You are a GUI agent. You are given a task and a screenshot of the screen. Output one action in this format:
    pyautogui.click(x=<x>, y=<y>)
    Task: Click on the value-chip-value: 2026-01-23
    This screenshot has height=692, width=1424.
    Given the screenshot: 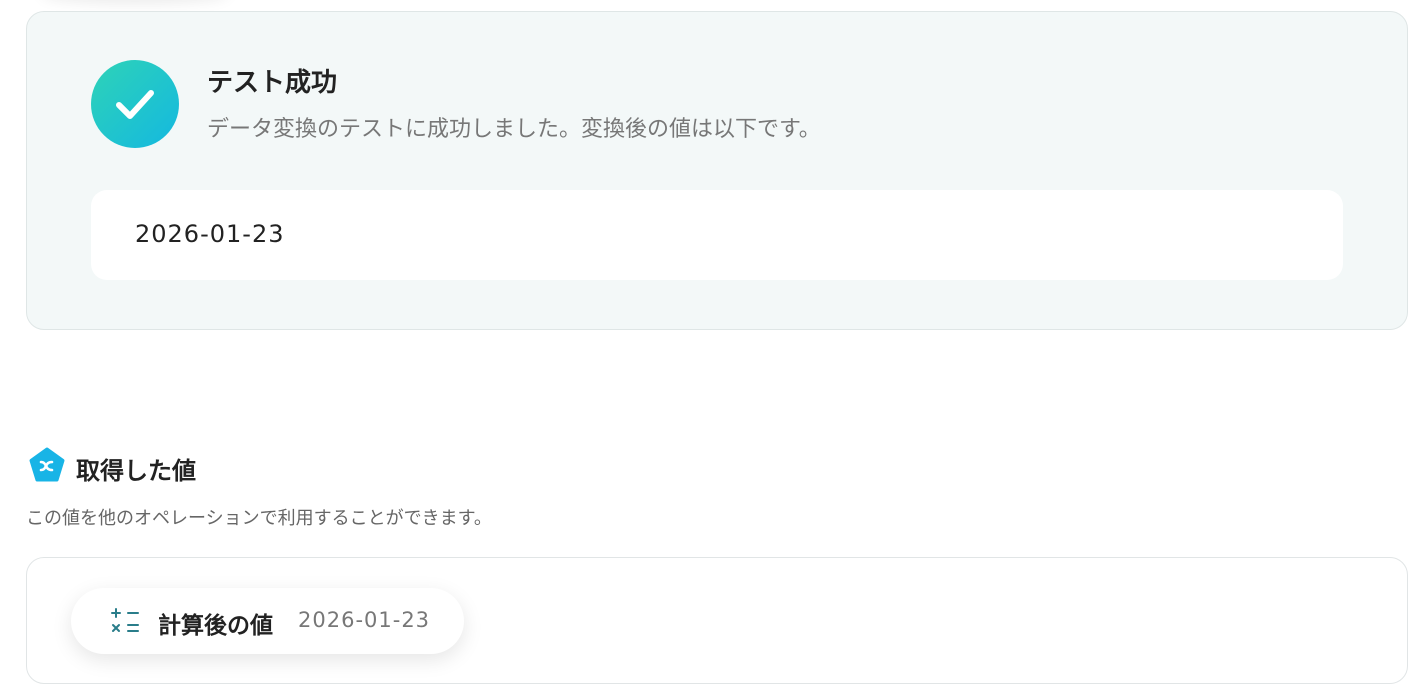 What is the action you would take?
    pyautogui.click(x=364, y=620)
    